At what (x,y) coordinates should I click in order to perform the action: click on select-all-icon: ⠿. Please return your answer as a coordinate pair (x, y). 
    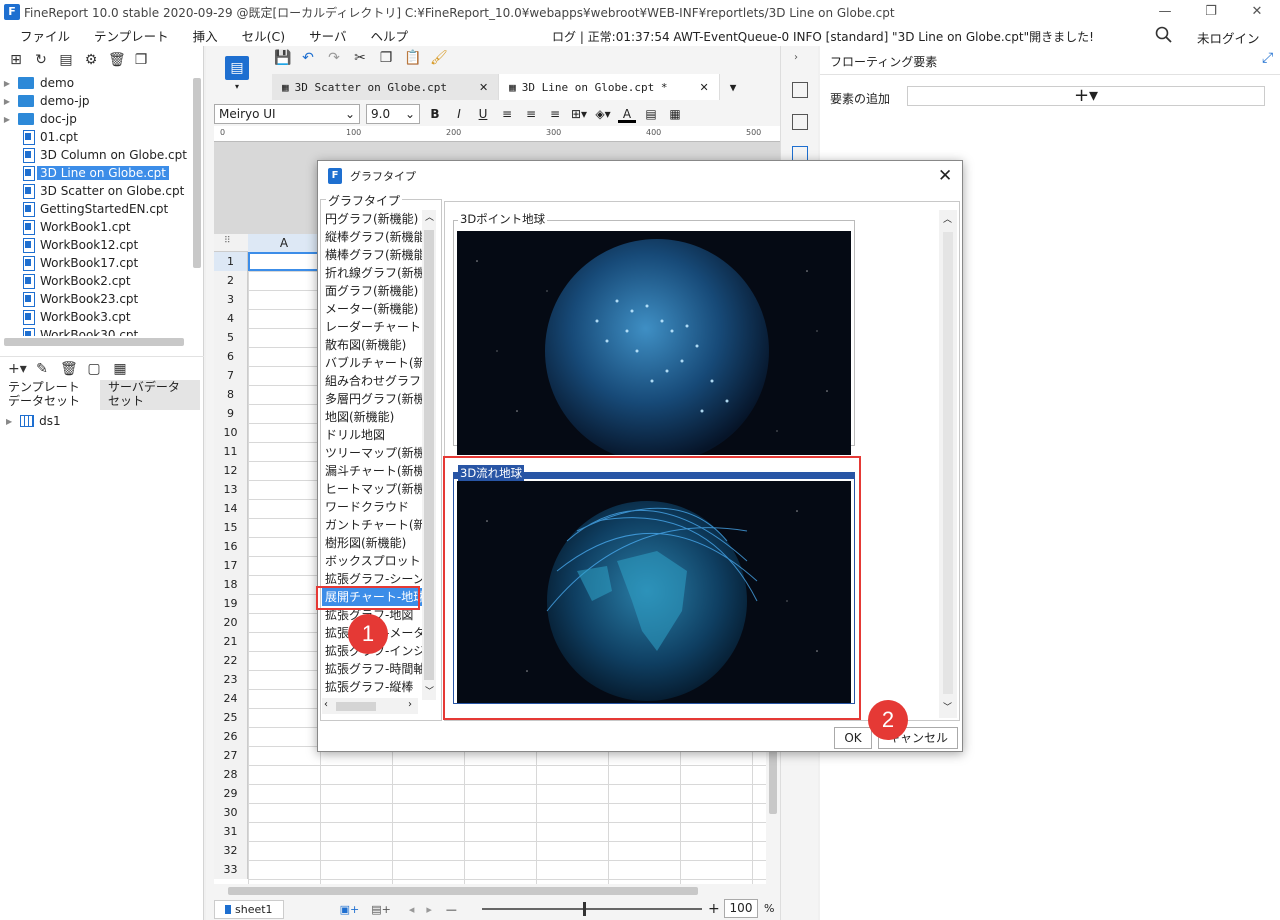
    Looking at the image, I should click on (227, 241).